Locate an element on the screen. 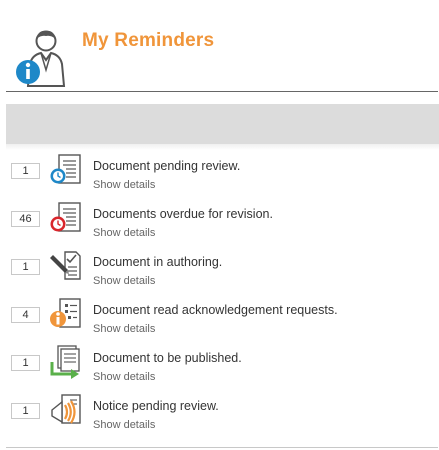 The width and height of the screenshot is (439, 450). reminder-title: Documents overdue for revision. is located at coordinates (183, 214).